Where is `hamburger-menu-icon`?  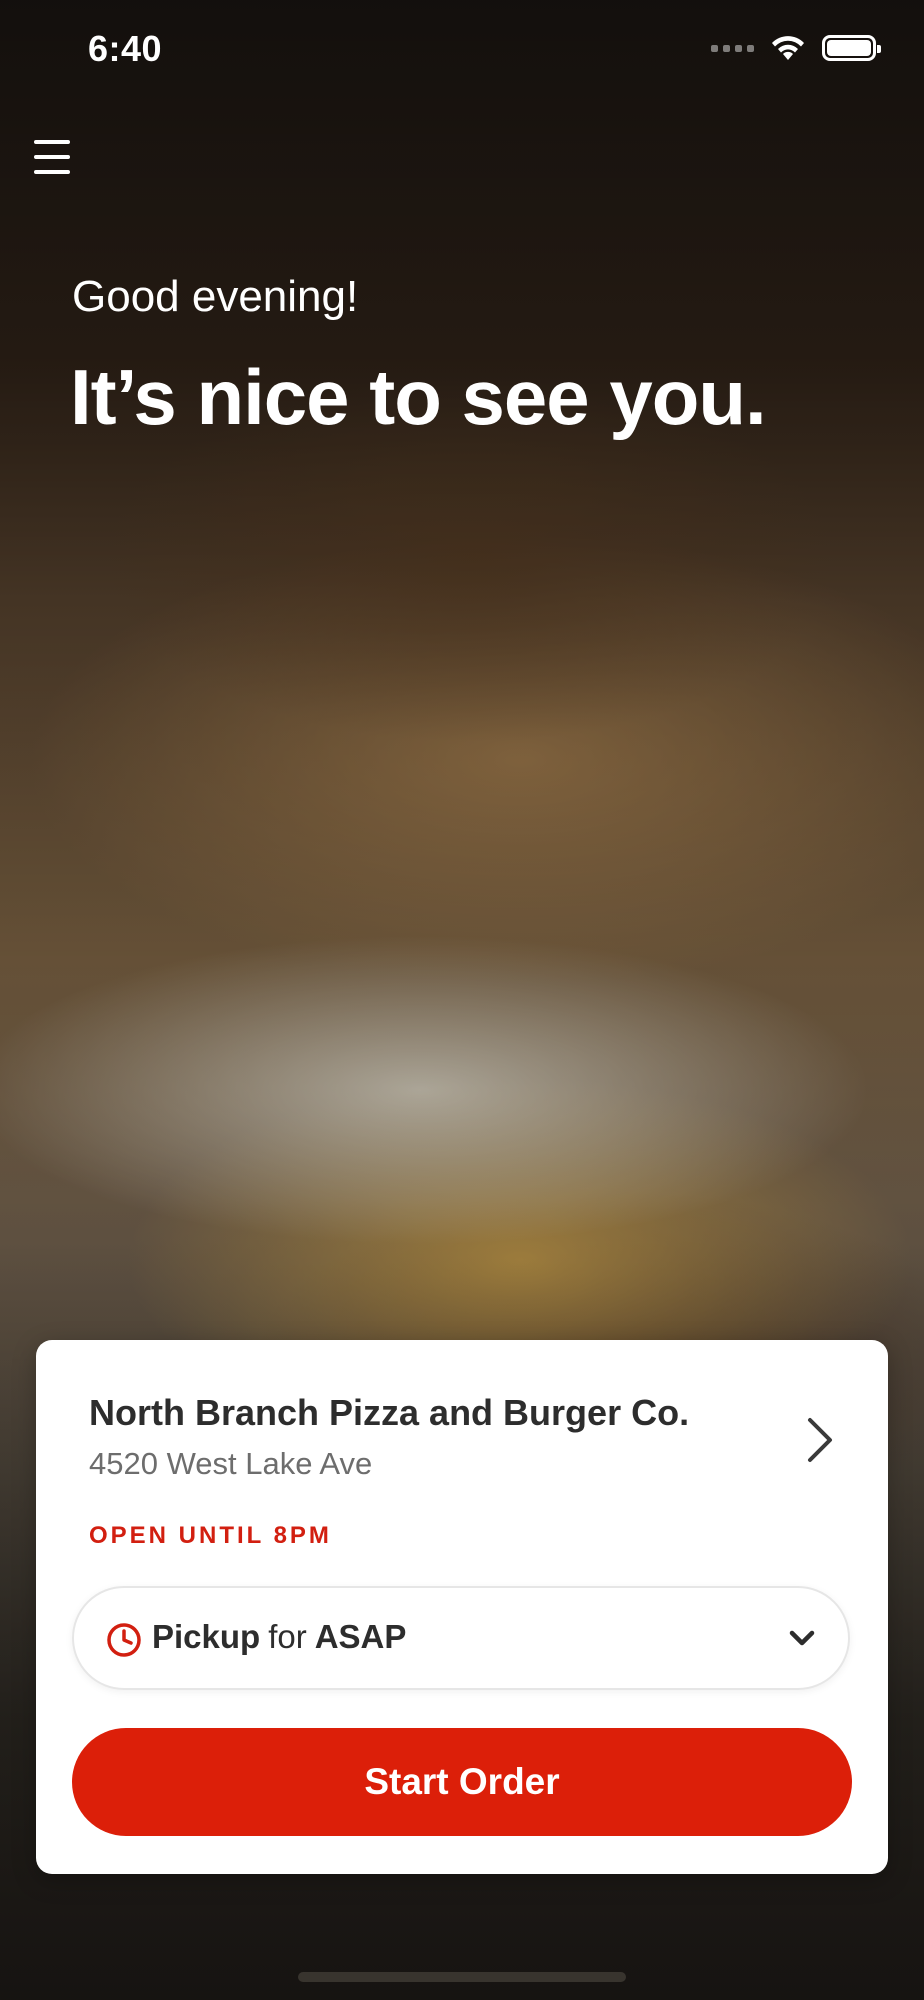 hamburger-menu-icon is located at coordinates (54, 157).